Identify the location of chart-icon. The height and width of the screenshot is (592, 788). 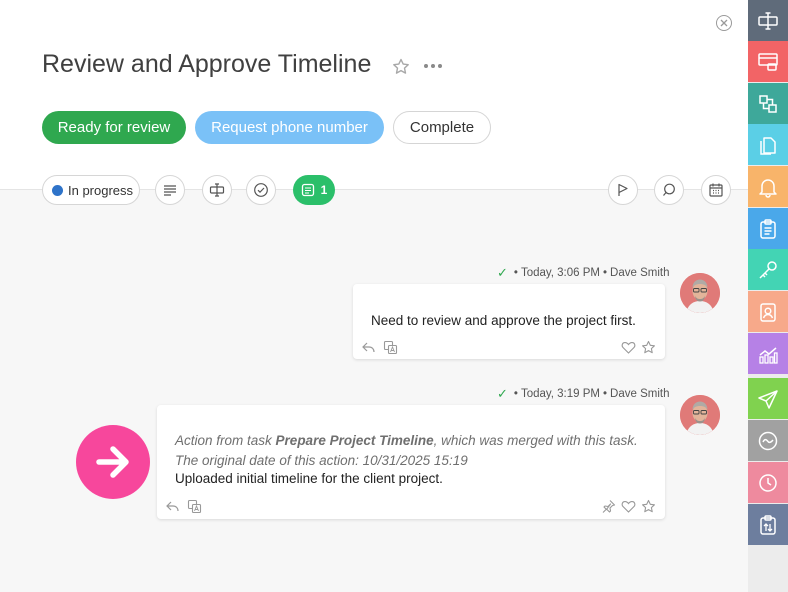
(768, 355).